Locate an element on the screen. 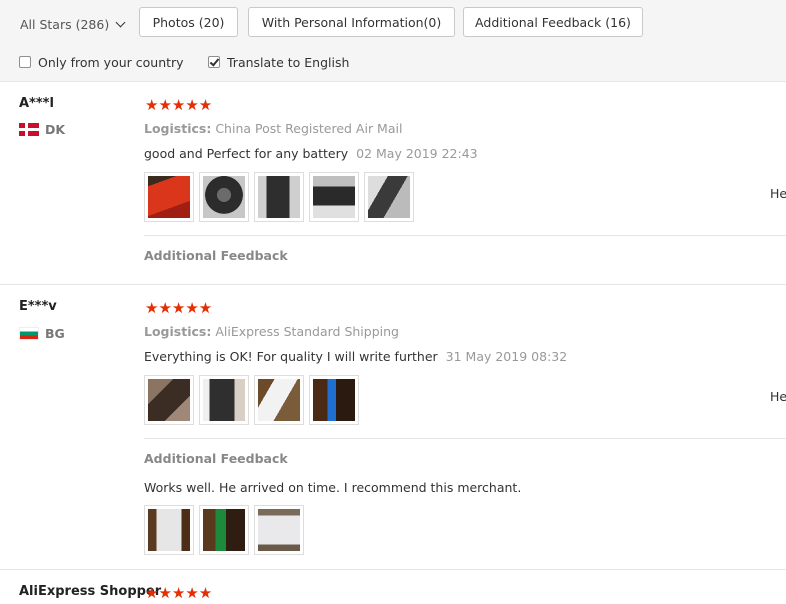  only-country-option: Only from your country is located at coordinates (101, 62).